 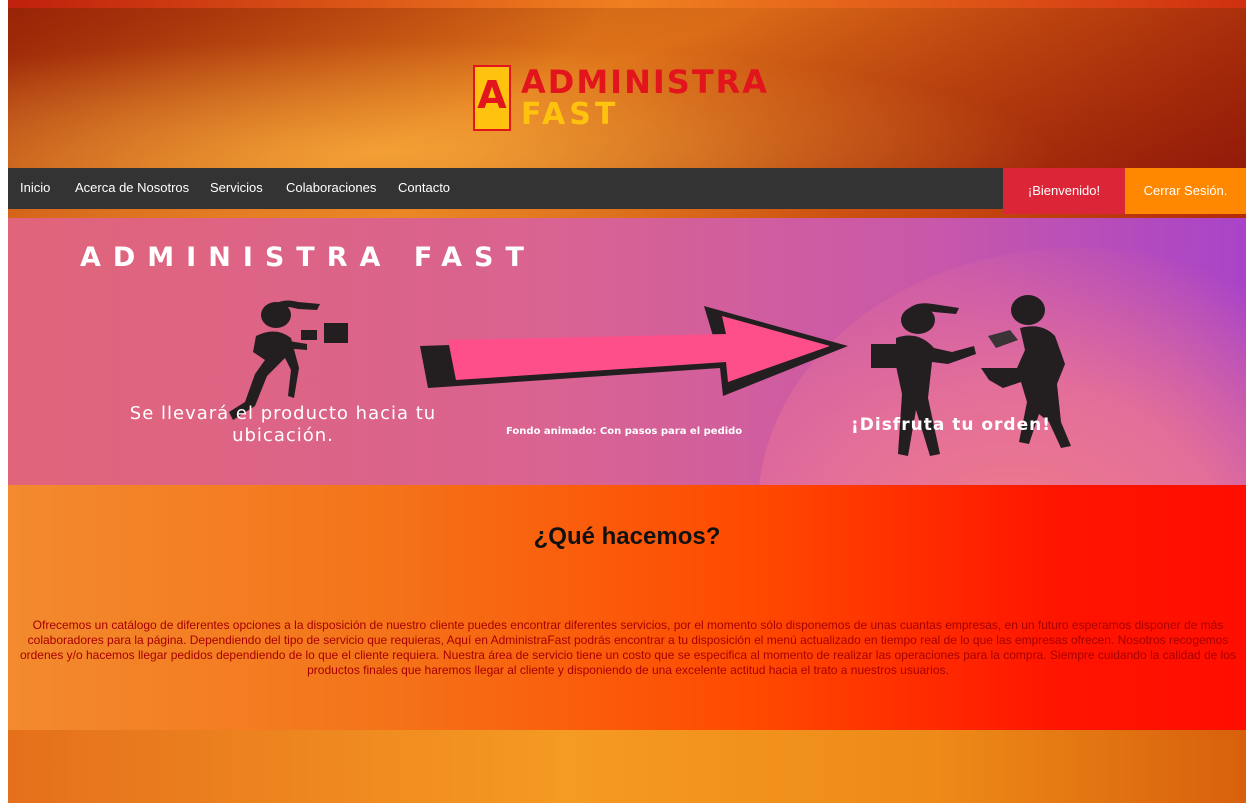 What do you see at coordinates (236, 187) in the screenshot?
I see `nav-item-servicios: Servicios` at bounding box center [236, 187].